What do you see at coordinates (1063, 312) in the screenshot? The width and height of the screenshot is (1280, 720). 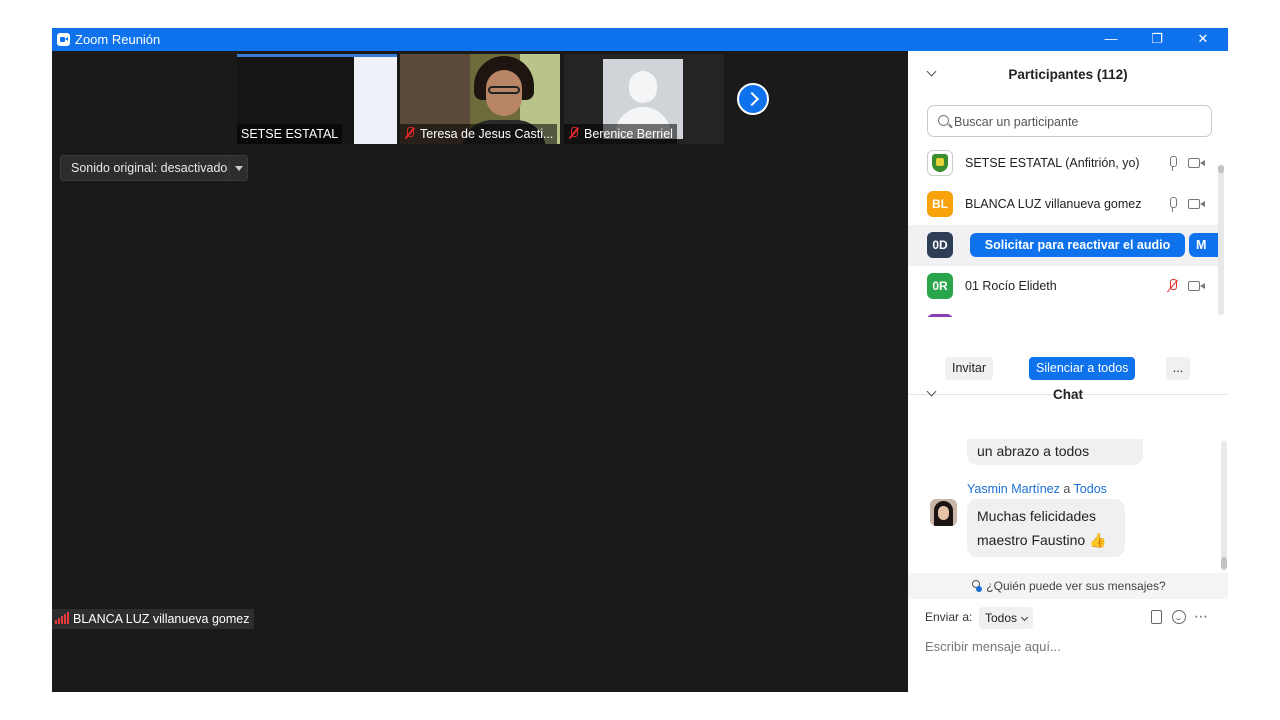 I see `participant-row` at bounding box center [1063, 312].